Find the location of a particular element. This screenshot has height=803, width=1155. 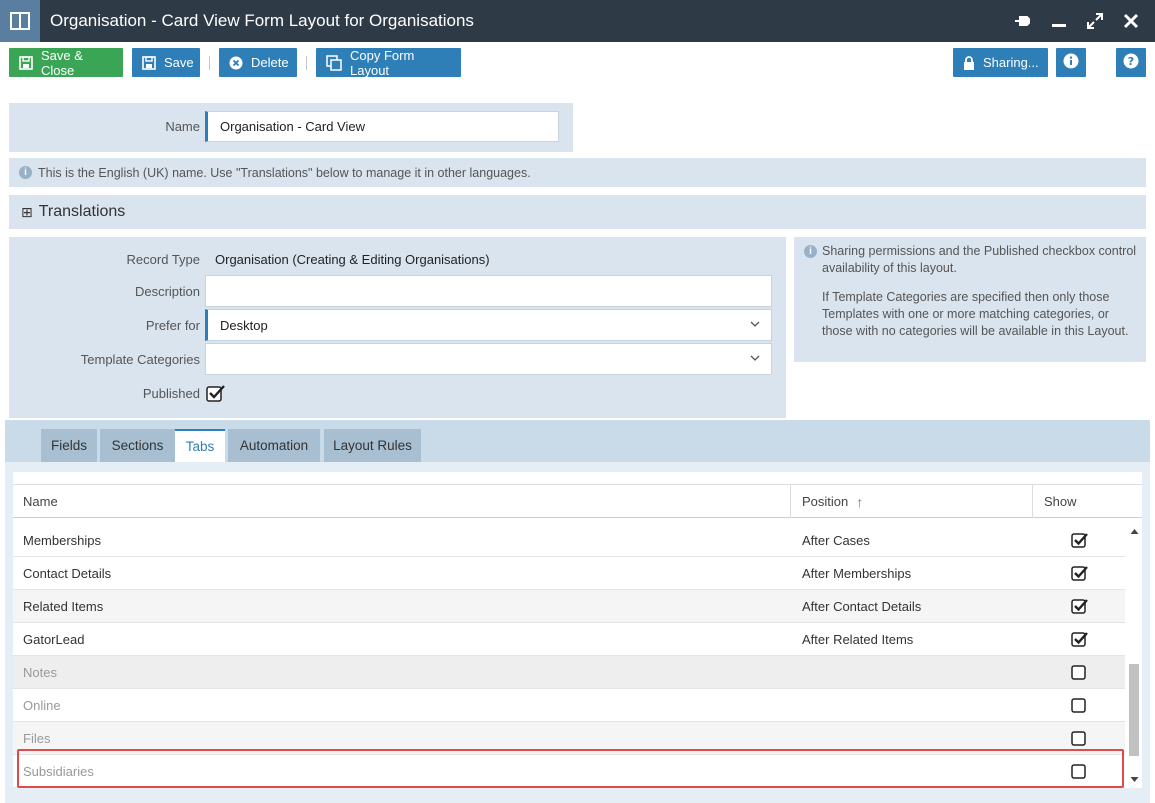

save-button: Save is located at coordinates (166, 62).